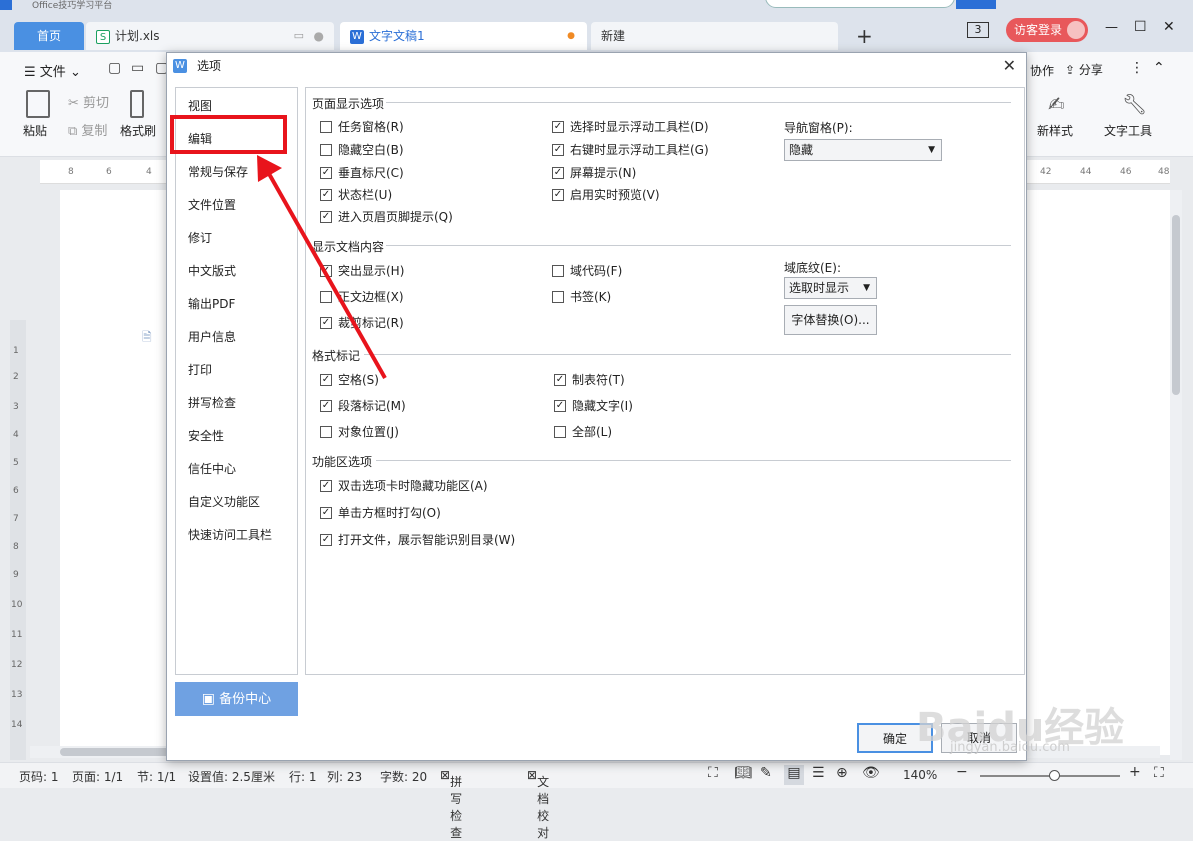  I want to click on annotation-arrow, so click(322, 267).